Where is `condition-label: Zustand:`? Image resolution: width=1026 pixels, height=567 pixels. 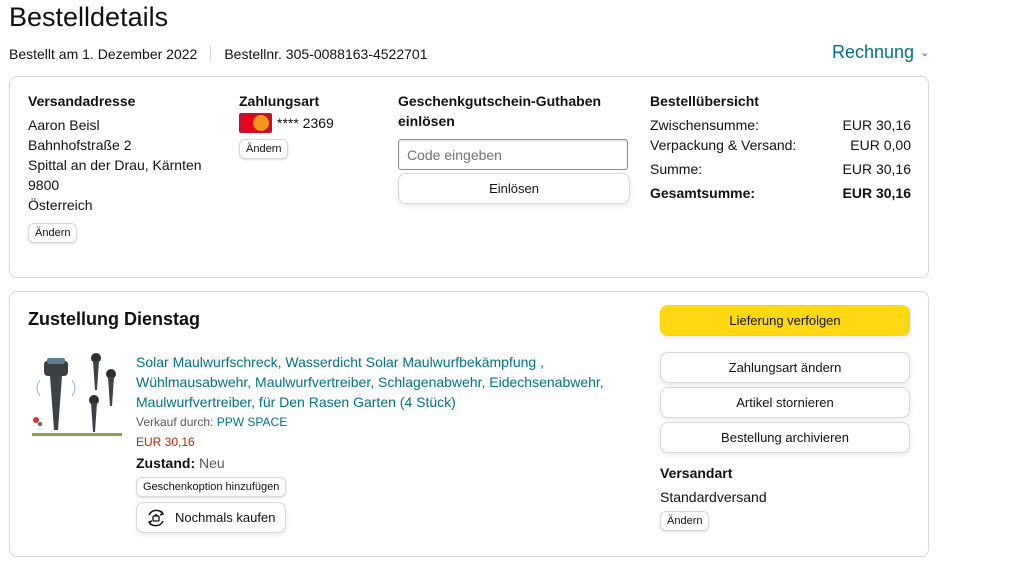
condition-label: Zustand: is located at coordinates (166, 463).